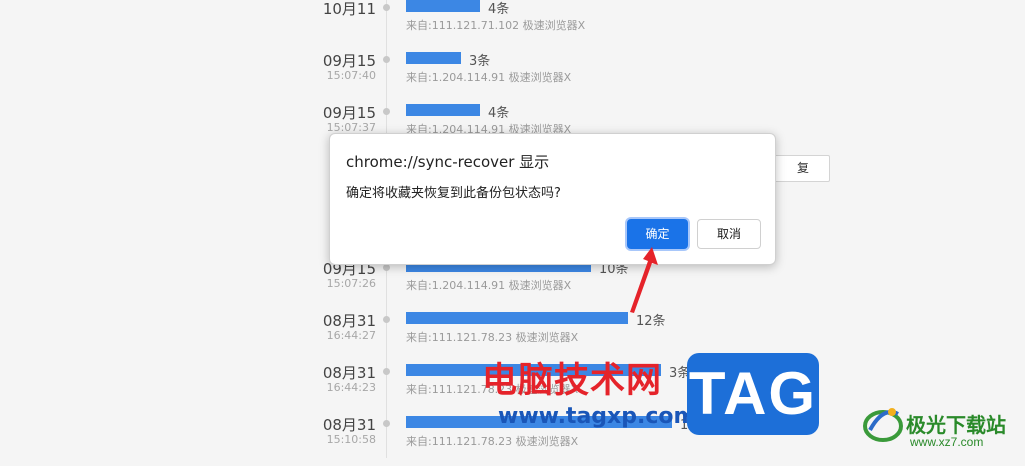  Describe the element at coordinates (947, 442) in the screenshot. I see `site-url: www.xz7.com` at that location.